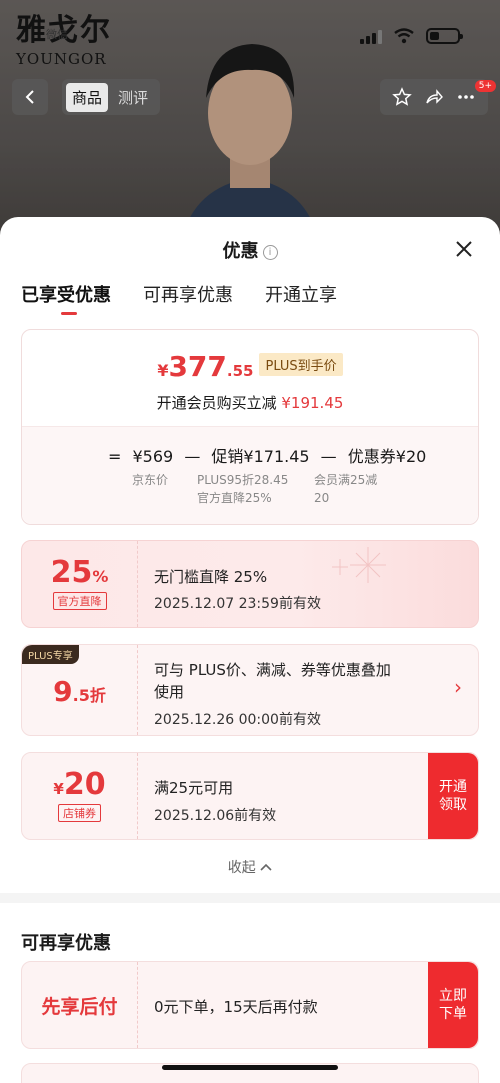 Image resolution: width=500 pixels, height=1083 pixels. Describe the element at coordinates (301, 364) in the screenshot. I see `plus-price-tag: PLUS到手价` at that location.